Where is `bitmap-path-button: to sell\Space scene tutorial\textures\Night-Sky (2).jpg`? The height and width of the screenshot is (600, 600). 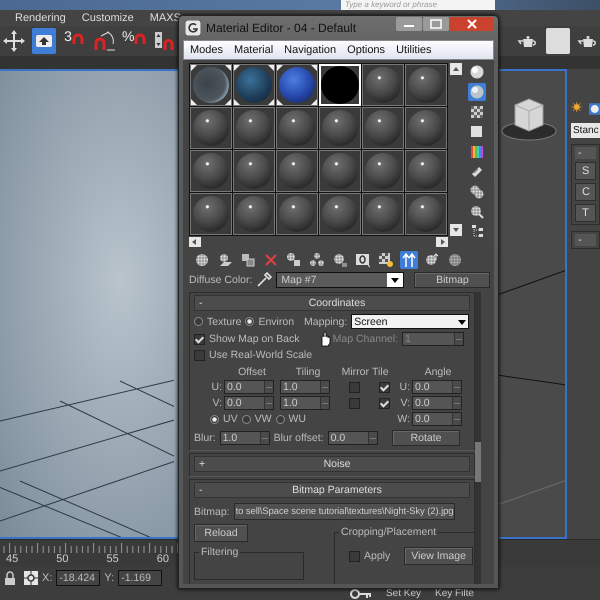 bitmap-path-button: to sell\Space scene tutorial\textures\Night-Sky (2).jpg is located at coordinates (345, 511).